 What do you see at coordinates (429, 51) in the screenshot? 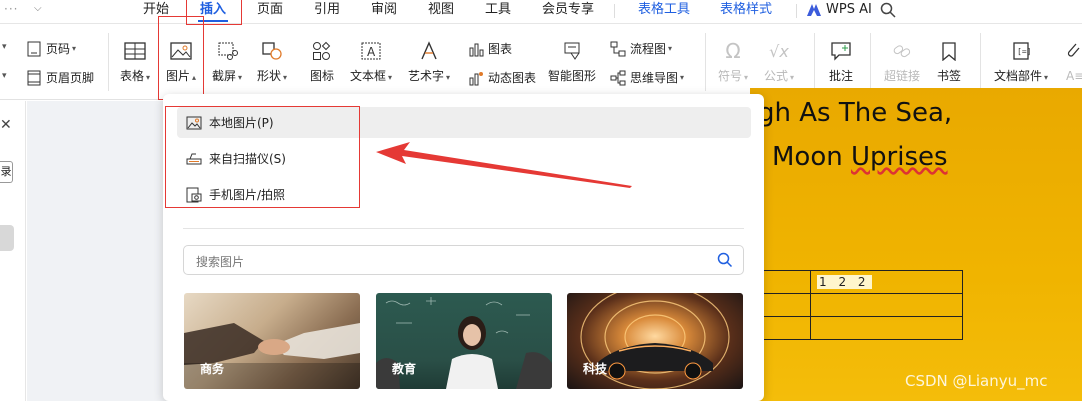
I see `wordart-icon` at bounding box center [429, 51].